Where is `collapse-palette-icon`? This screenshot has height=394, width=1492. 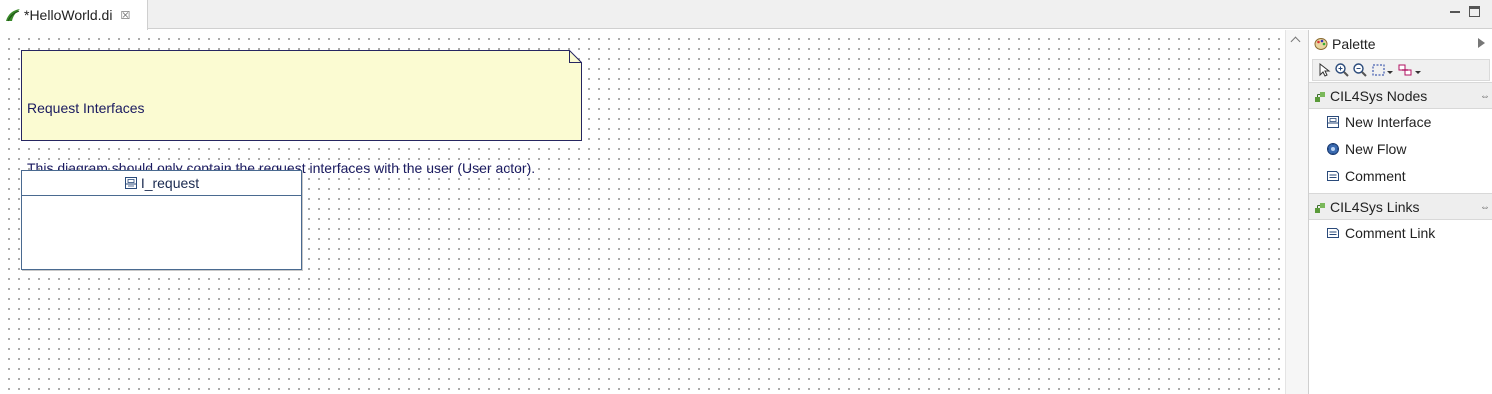
collapse-palette-icon is located at coordinates (1481, 43).